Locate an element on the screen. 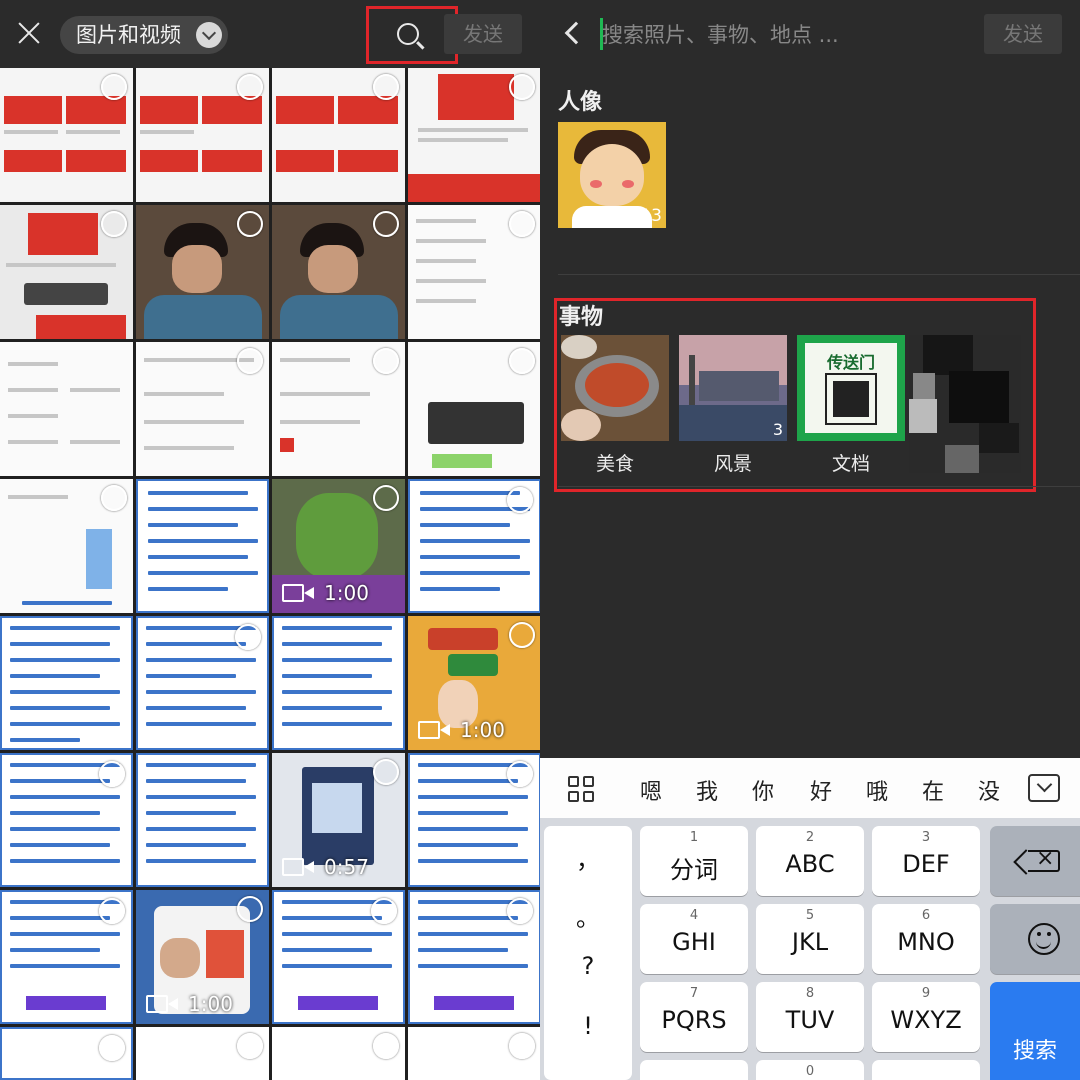  candidate-word: 好 is located at coordinates (821, 790).